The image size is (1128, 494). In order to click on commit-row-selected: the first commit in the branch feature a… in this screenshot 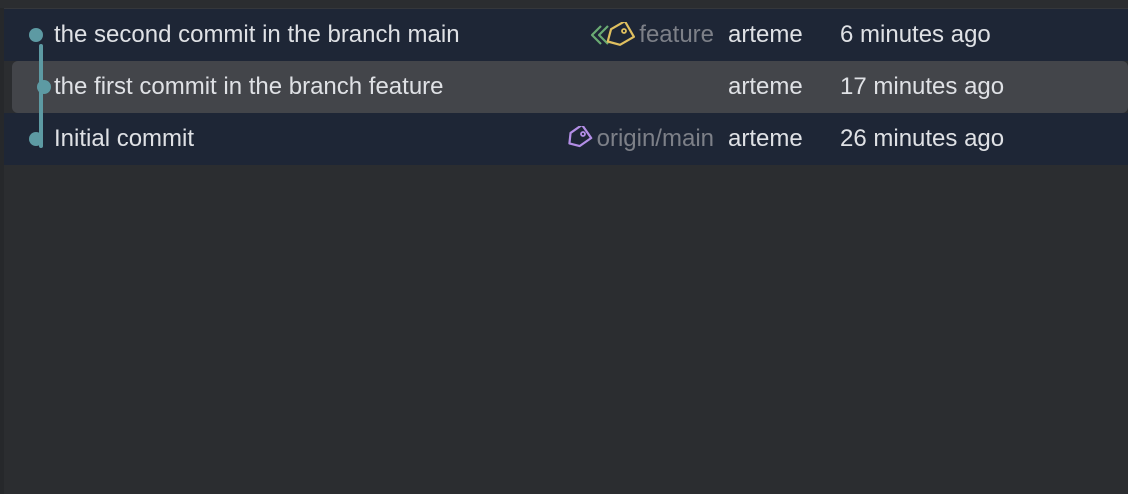, I will do `click(570, 87)`.